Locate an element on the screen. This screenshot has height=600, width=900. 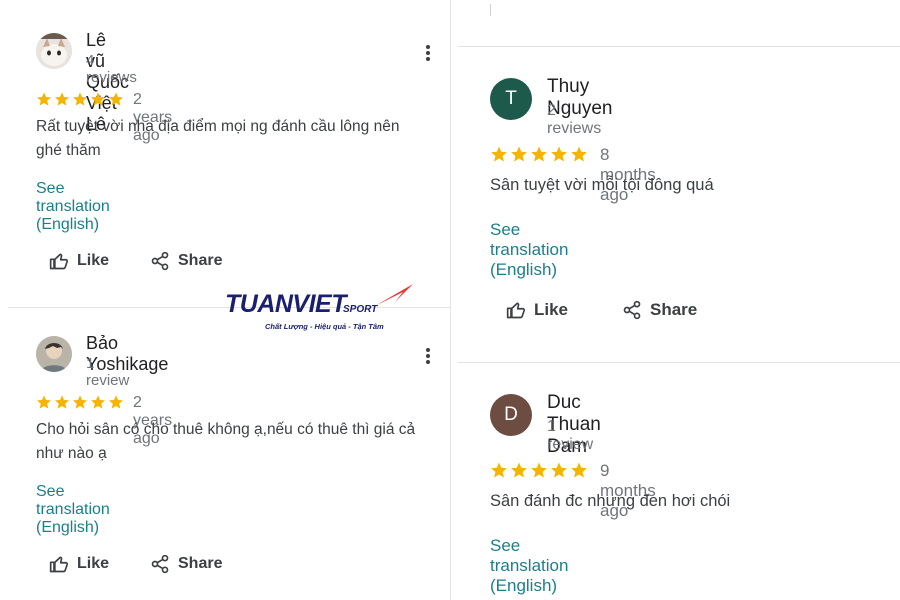
person-photo-icon is located at coordinates (54, 354).